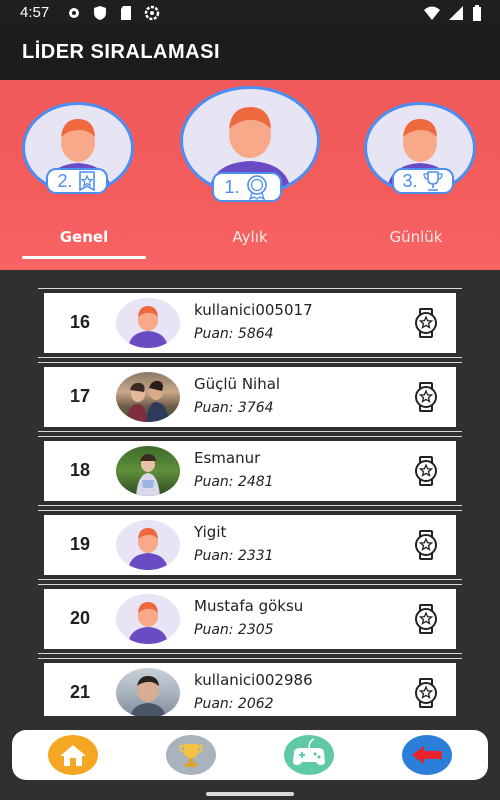  What do you see at coordinates (477, 13) in the screenshot?
I see `battery-icon` at bounding box center [477, 13].